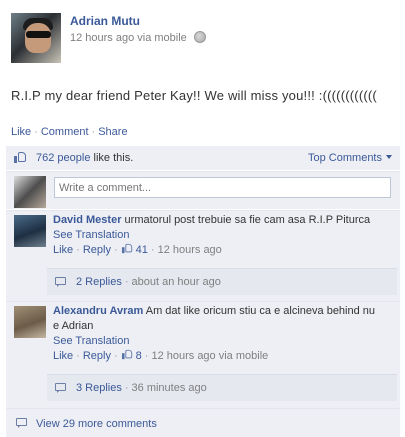  Describe the element at coordinates (222, 281) in the screenshot. I see `replies-row: 2 Replies · about an hour ago` at that location.